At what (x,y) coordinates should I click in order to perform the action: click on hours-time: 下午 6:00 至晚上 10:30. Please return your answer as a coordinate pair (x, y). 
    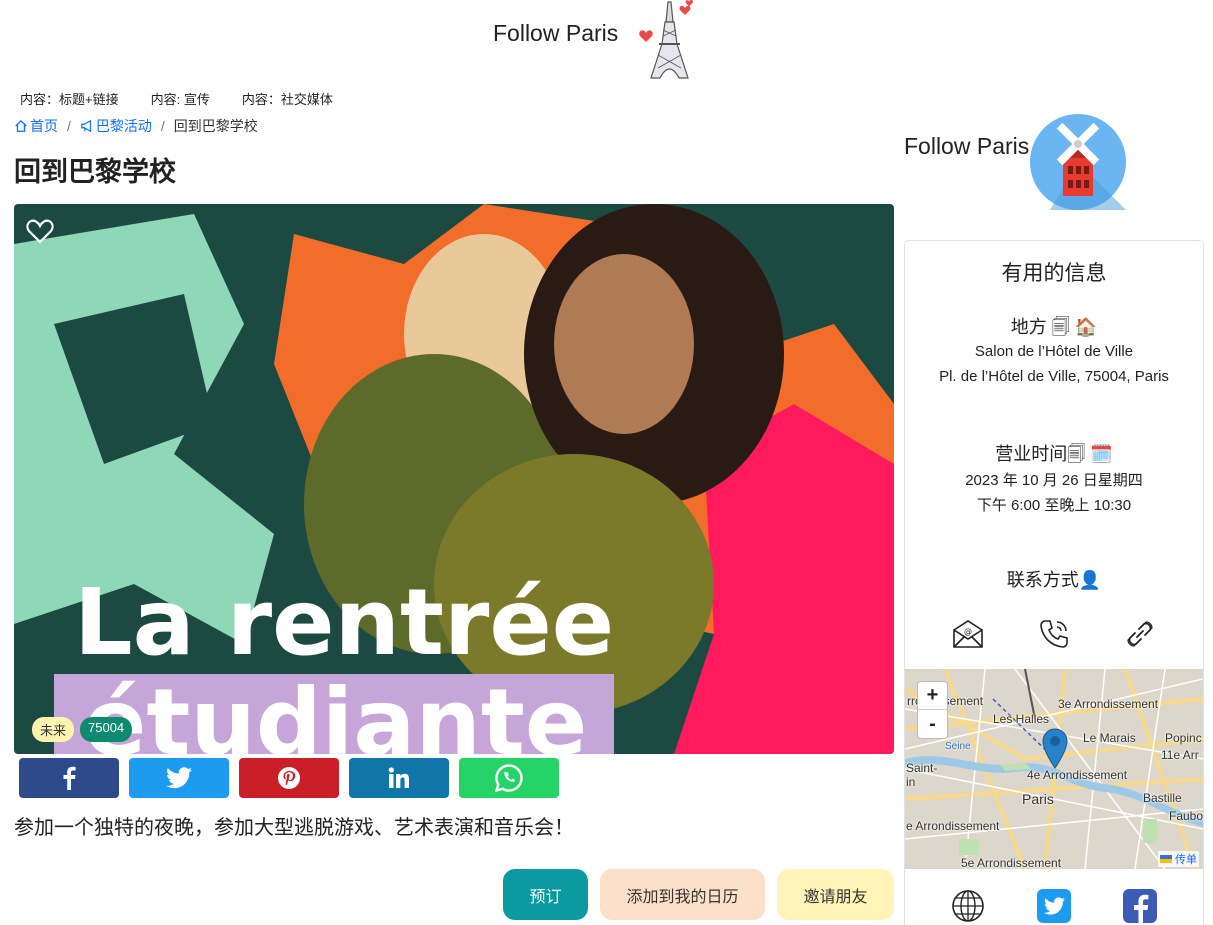
    Looking at the image, I should click on (1054, 505).